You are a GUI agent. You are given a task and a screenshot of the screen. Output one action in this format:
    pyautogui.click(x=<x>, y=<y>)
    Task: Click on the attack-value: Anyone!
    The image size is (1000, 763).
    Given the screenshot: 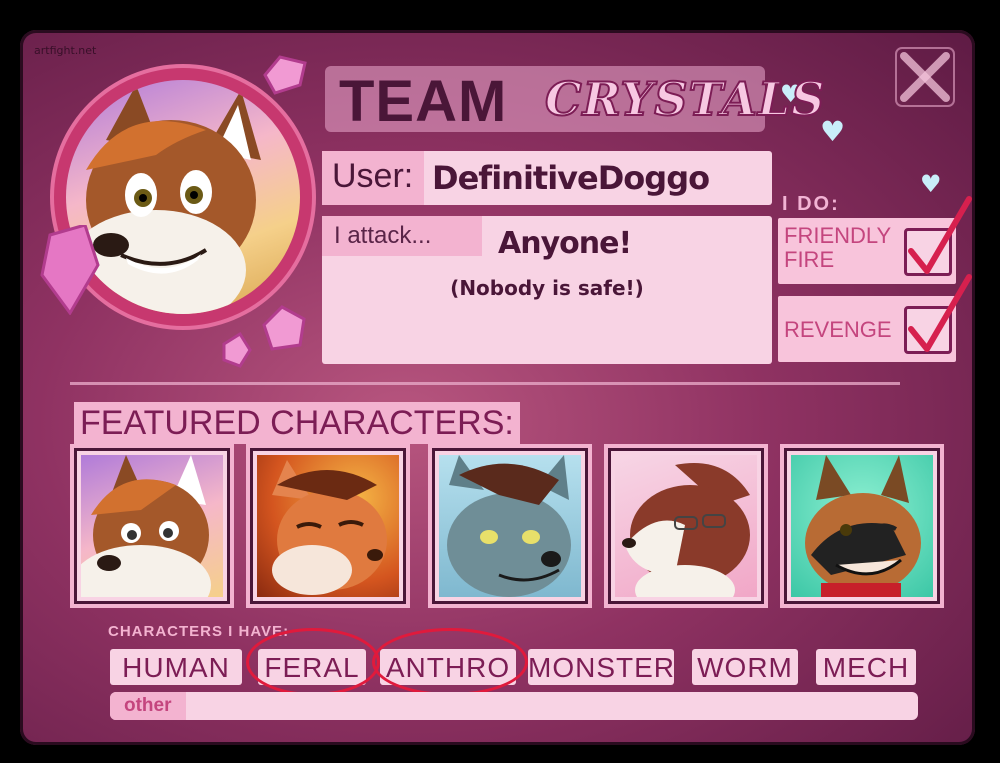 What is the action you would take?
    pyautogui.click(x=565, y=243)
    